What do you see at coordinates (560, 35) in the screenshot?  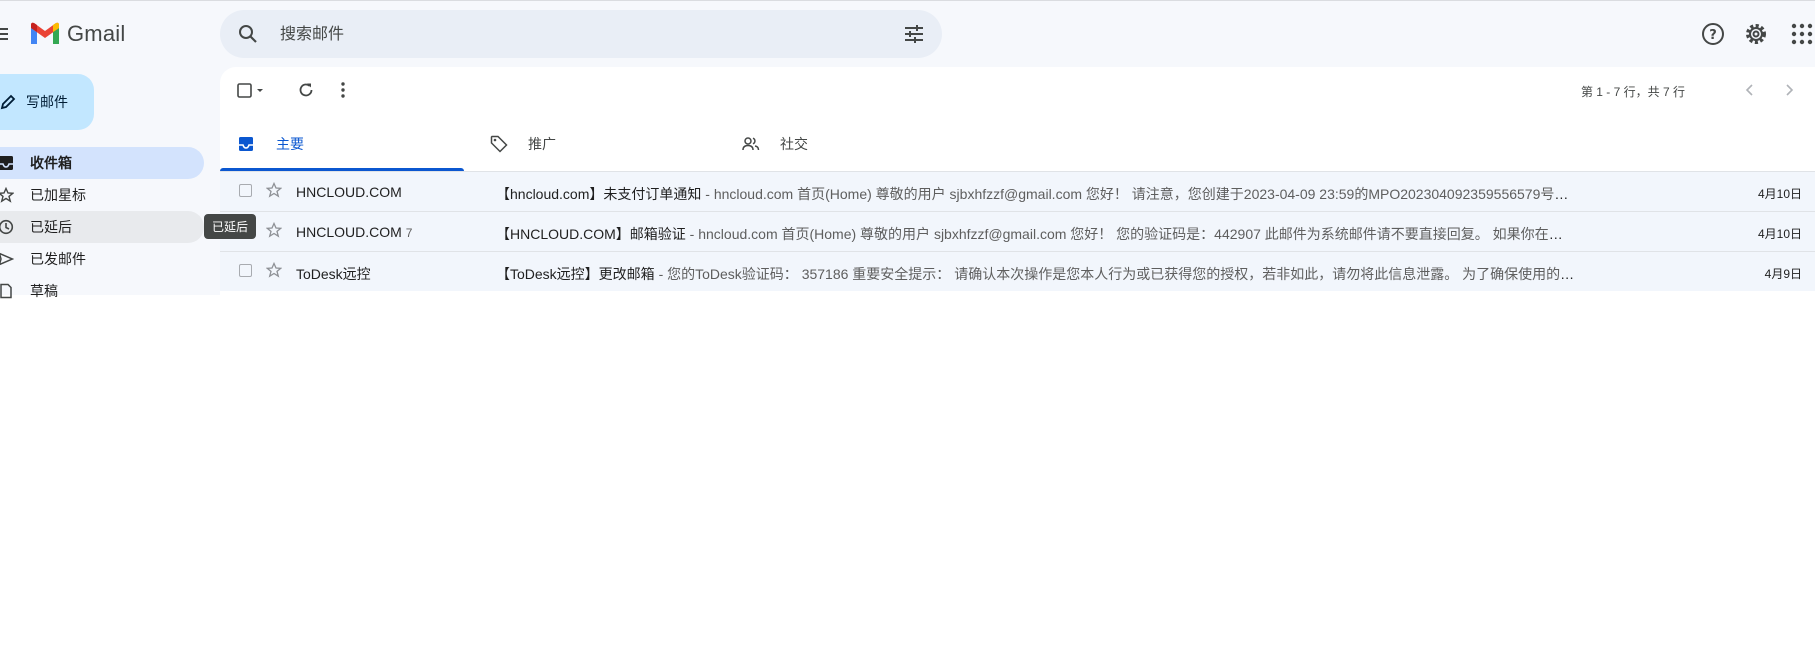 I see `search-input` at bounding box center [560, 35].